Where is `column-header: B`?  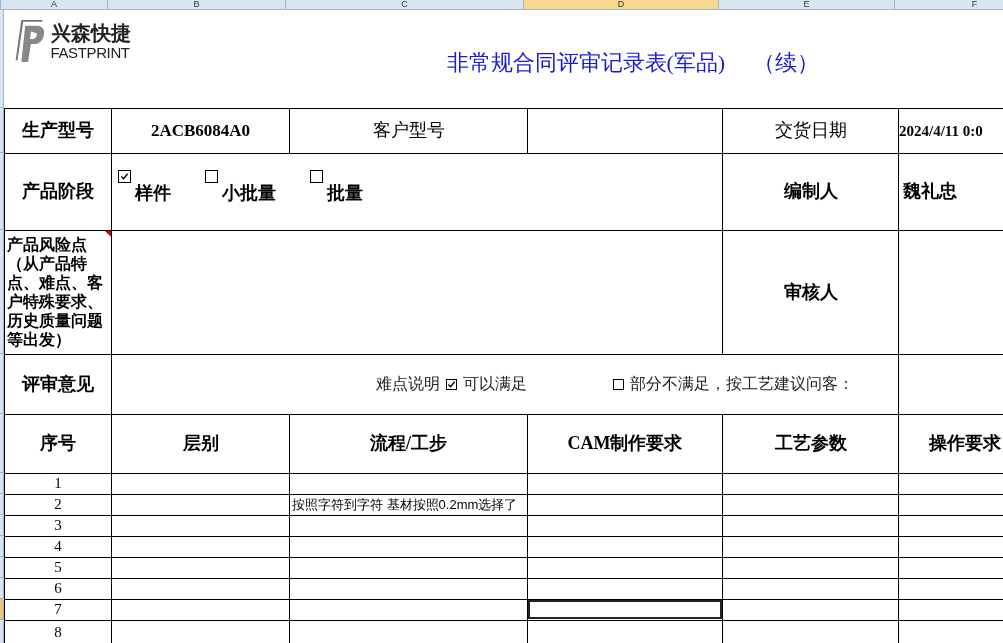
column-header: B is located at coordinates (197, 5).